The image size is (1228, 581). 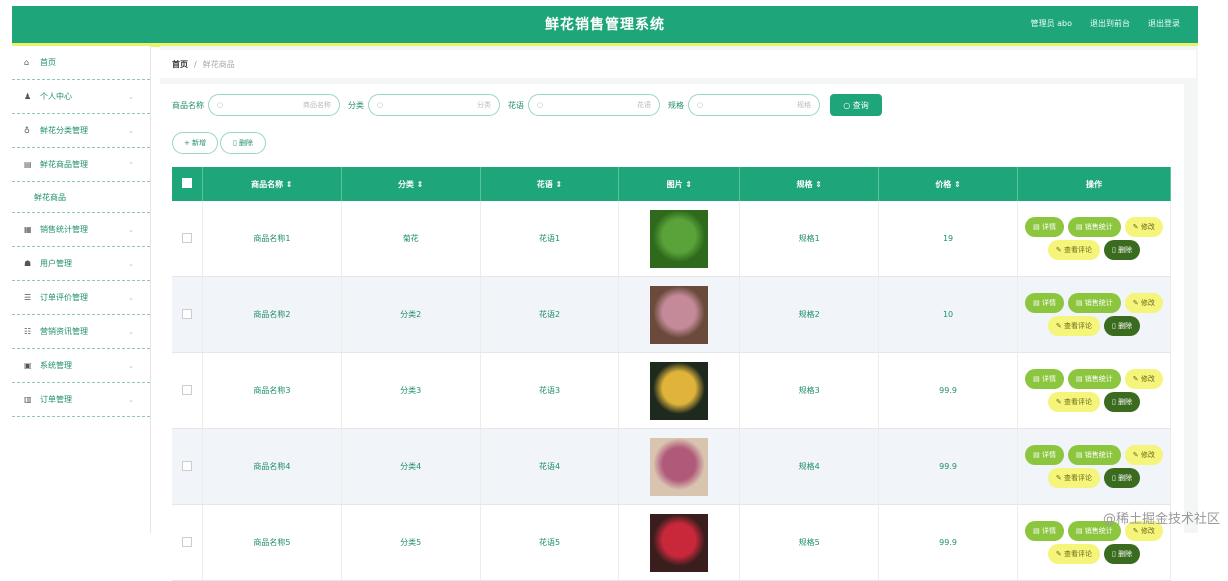 What do you see at coordinates (218, 64) in the screenshot?
I see `breadcrumb-current: 鲜花商品` at bounding box center [218, 64].